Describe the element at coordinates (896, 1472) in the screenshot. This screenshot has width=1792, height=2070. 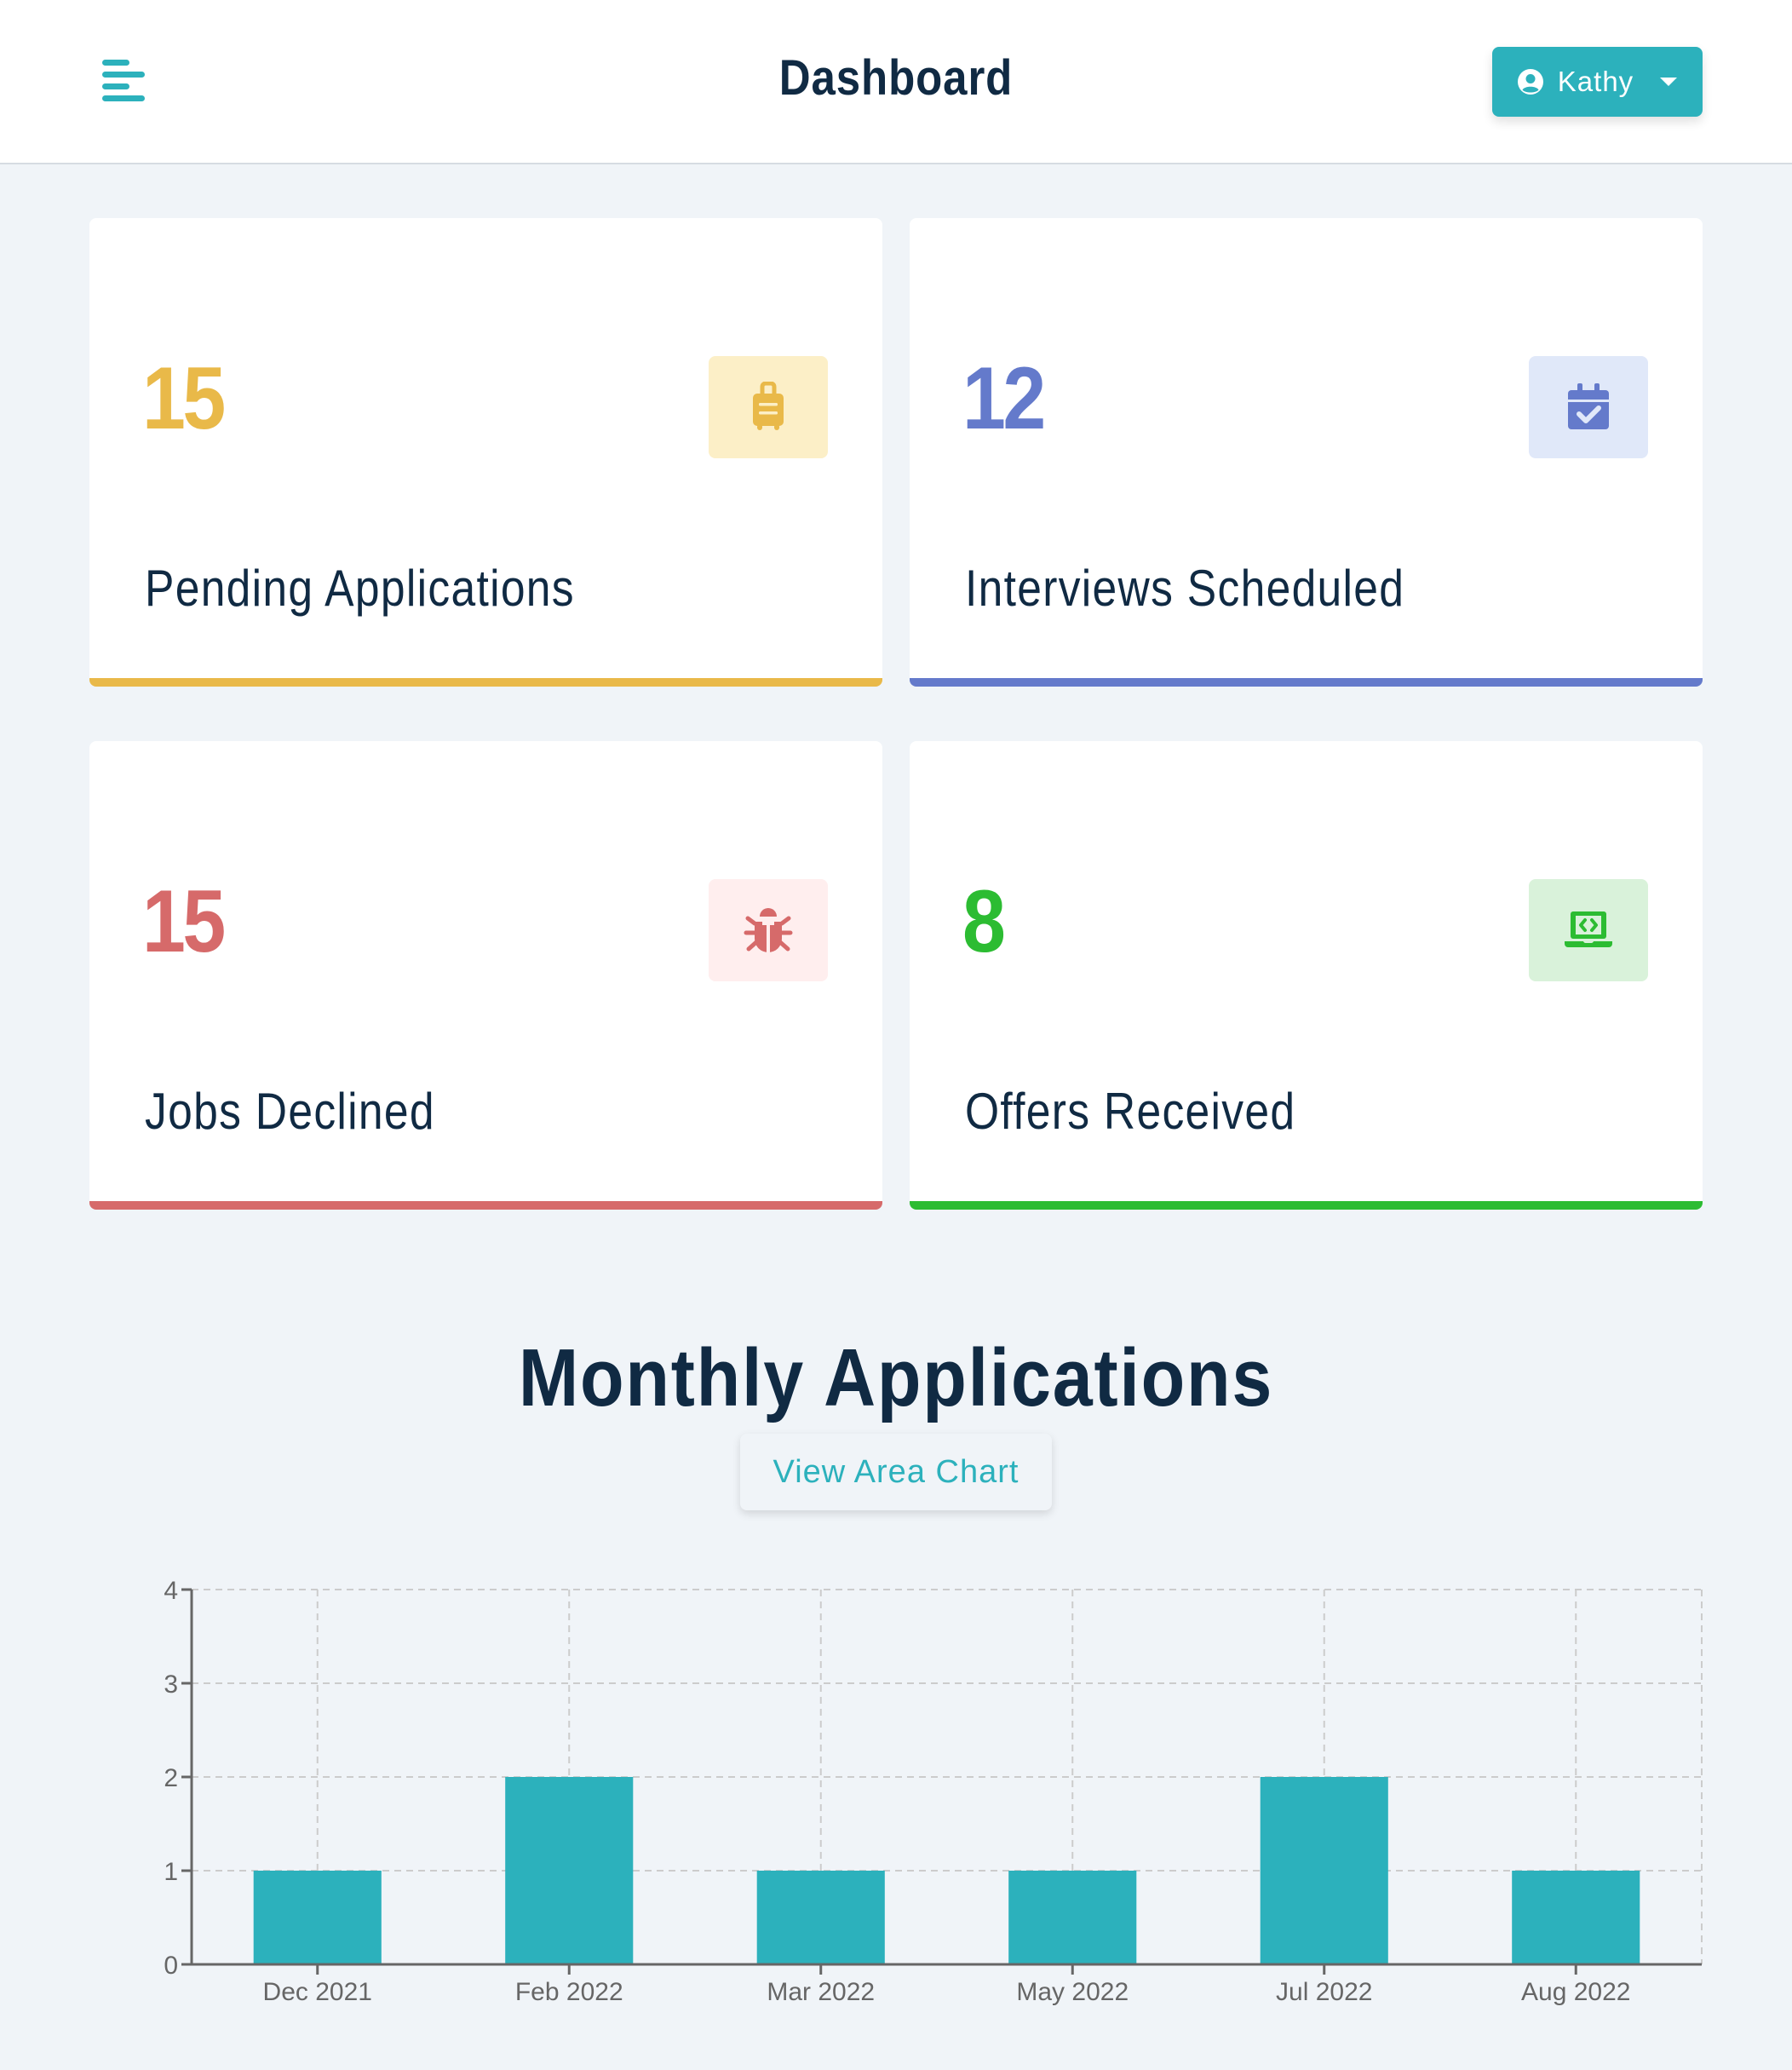
I see `view-area-chart-button: View Area Chart` at that location.